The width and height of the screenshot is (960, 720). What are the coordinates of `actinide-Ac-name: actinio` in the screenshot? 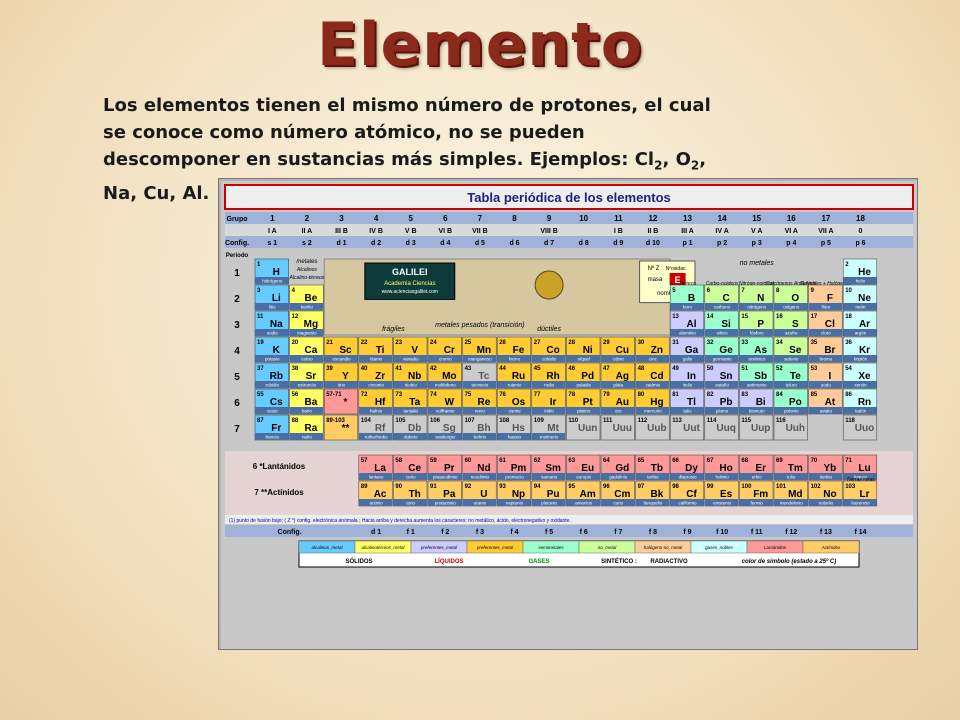 It's located at (377, 503).